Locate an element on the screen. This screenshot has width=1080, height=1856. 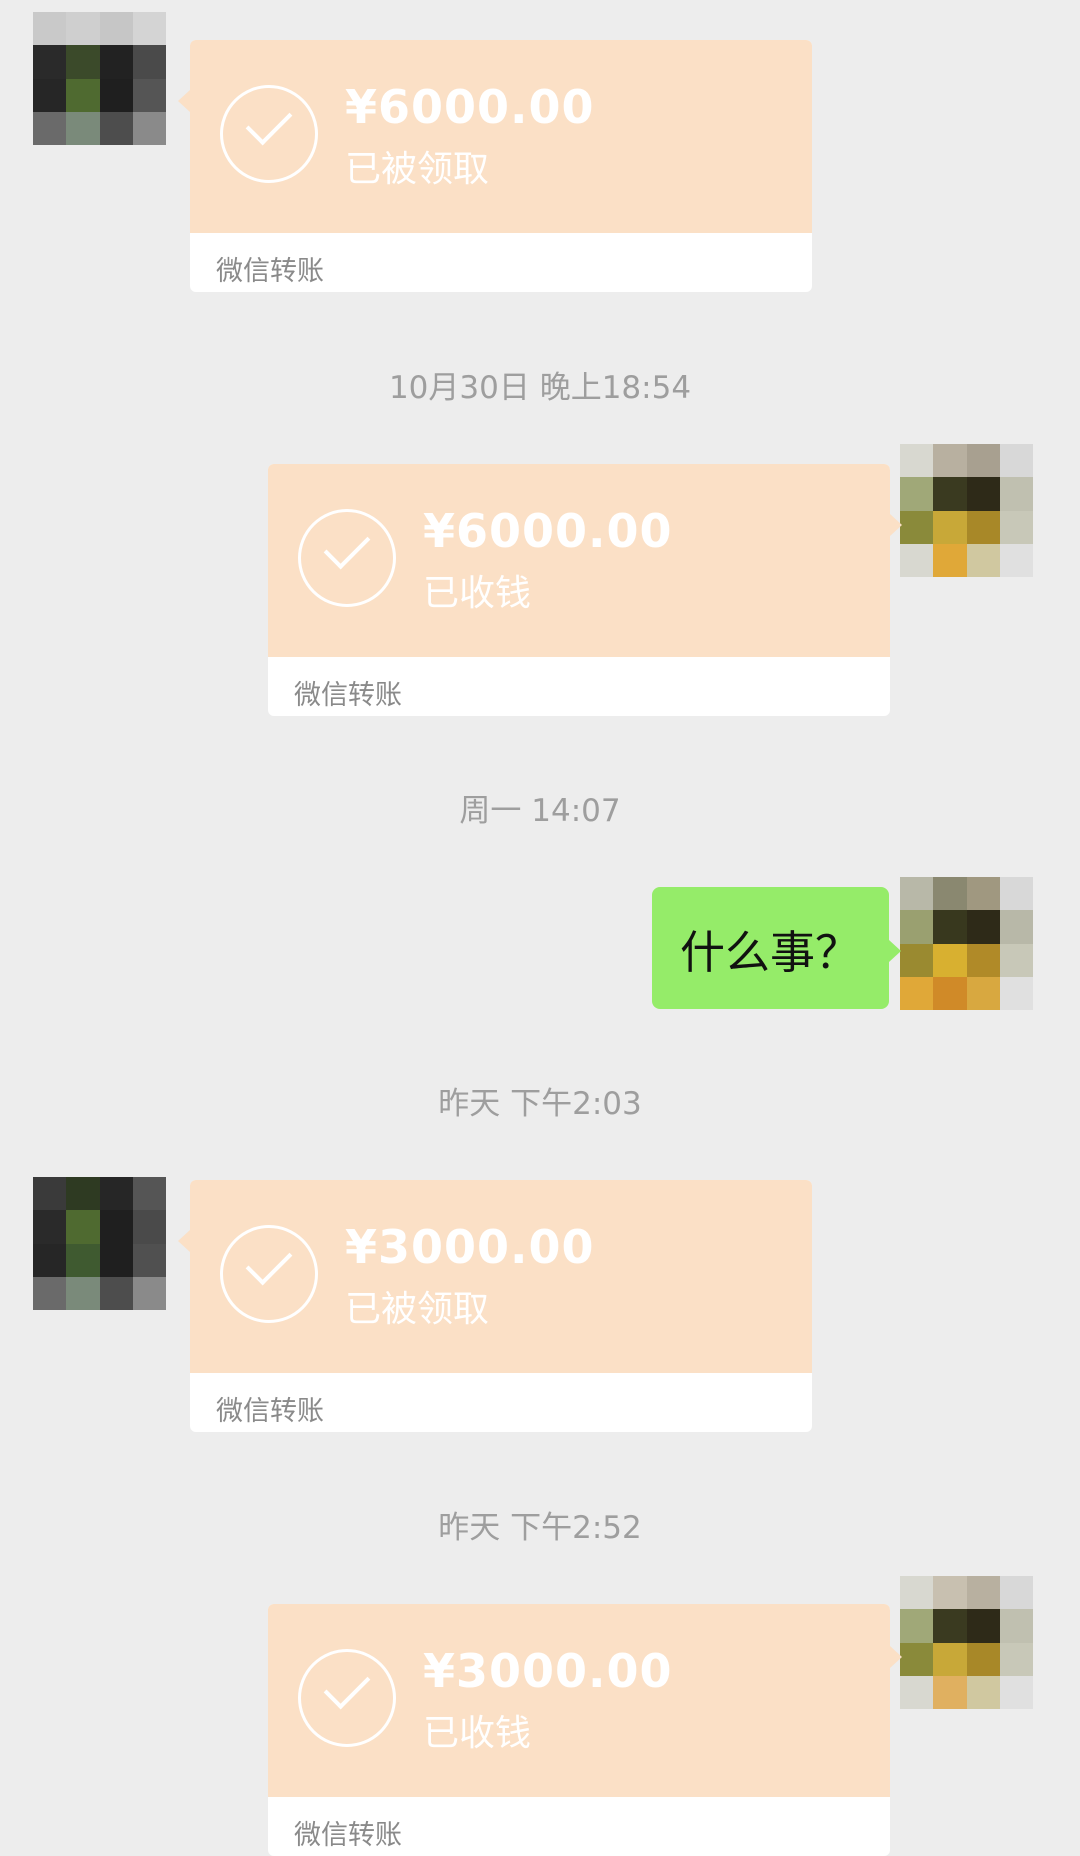
transfer-card: ¥6000.00 已收钱 微信转账 is located at coordinates (579, 590).